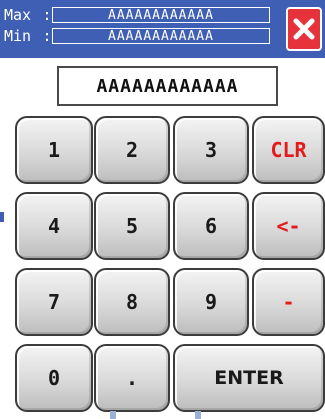 This screenshot has width=325, height=419. Describe the element at coordinates (211, 302) in the screenshot. I see `key-9: 9` at that location.